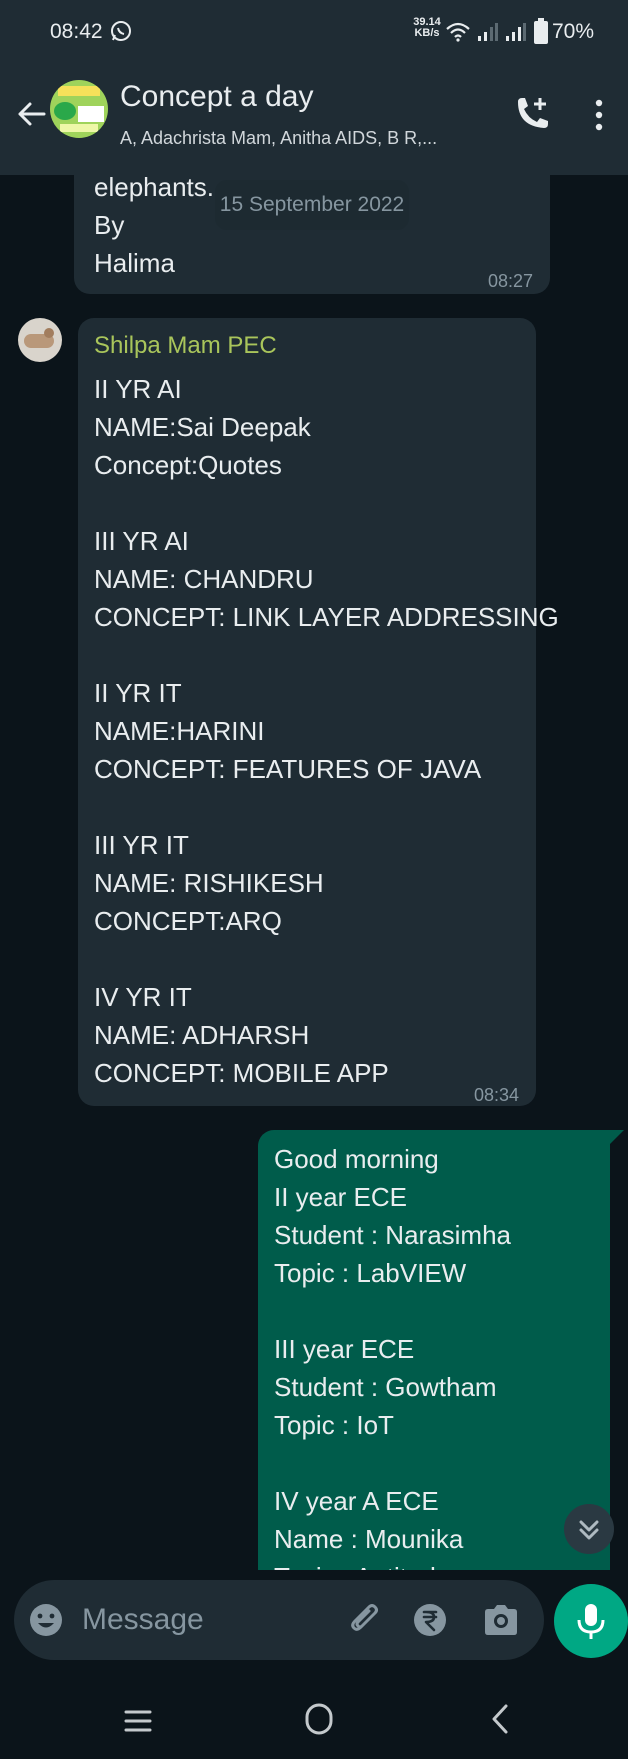  I want to click on message-line: NAME: RISHIKESH, so click(209, 883).